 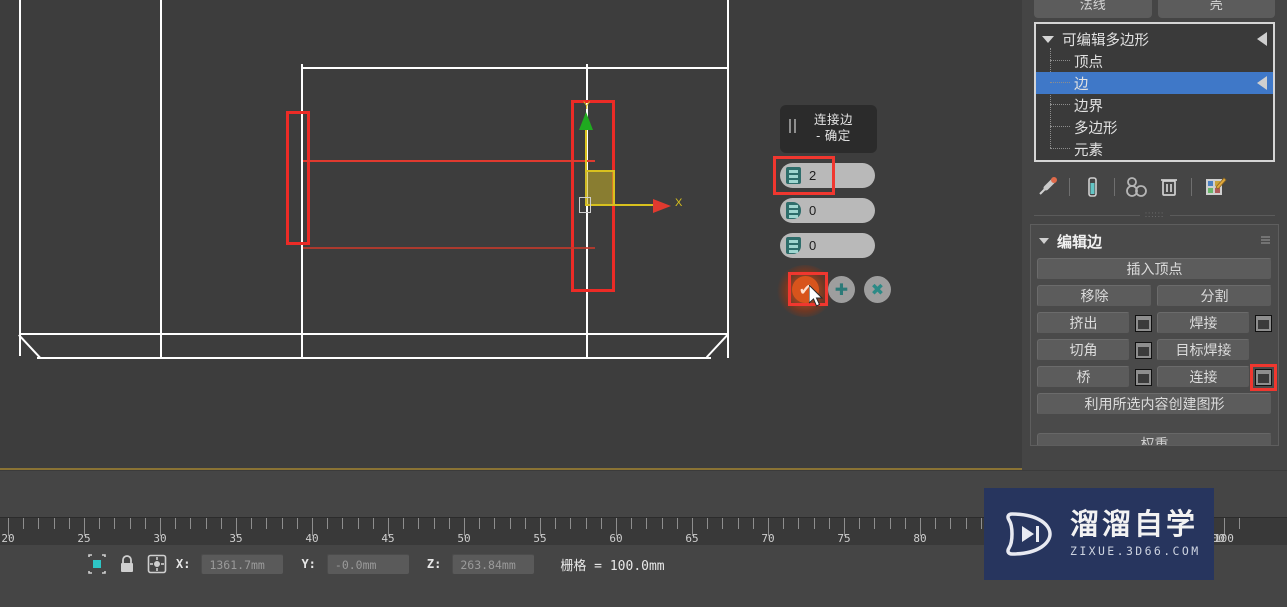 I want to click on segments-spinner: 2, so click(x=827, y=175).